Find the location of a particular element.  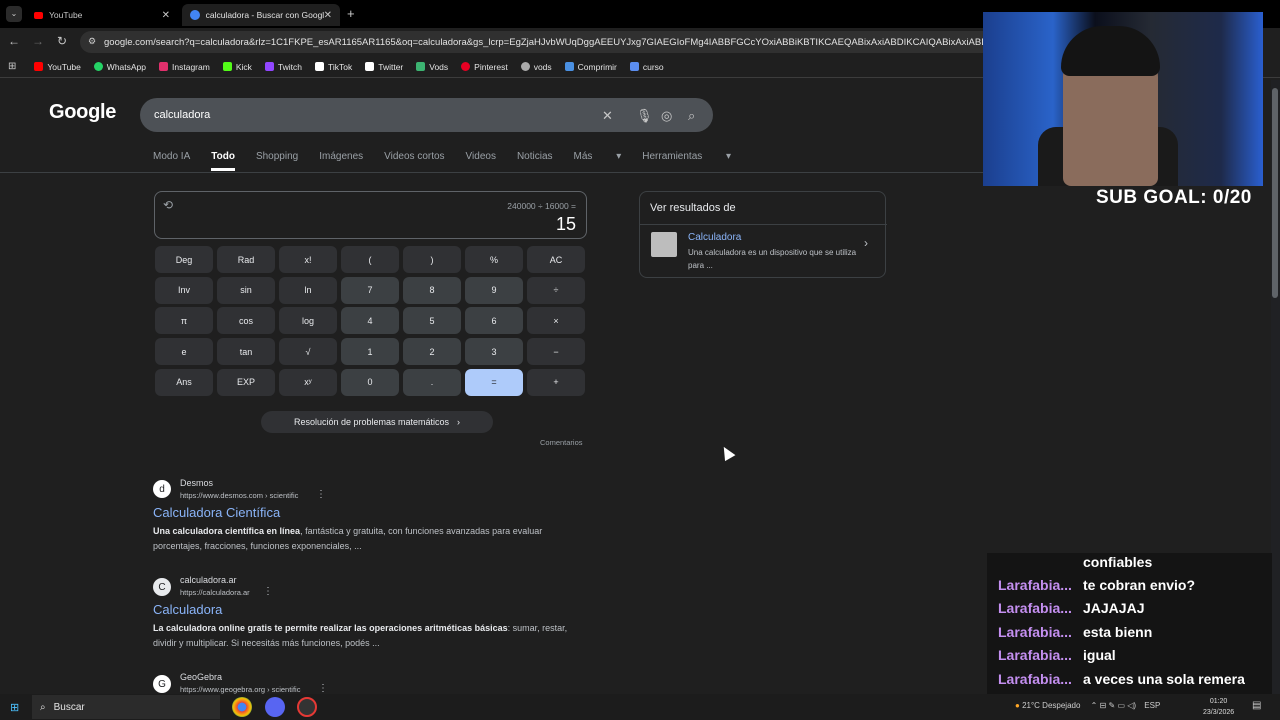

bookmark-pinterest: Pinterest is located at coordinates (484, 67).